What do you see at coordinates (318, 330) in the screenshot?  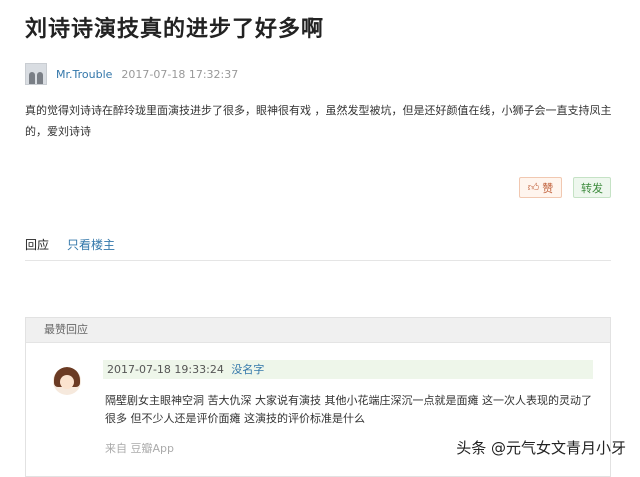 I see `best-replies-header: 最赞回应` at bounding box center [318, 330].